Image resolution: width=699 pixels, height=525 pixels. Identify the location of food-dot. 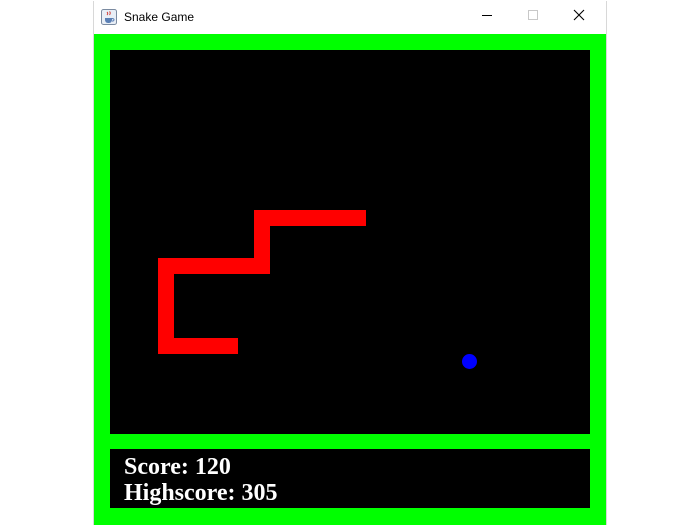
(469, 361).